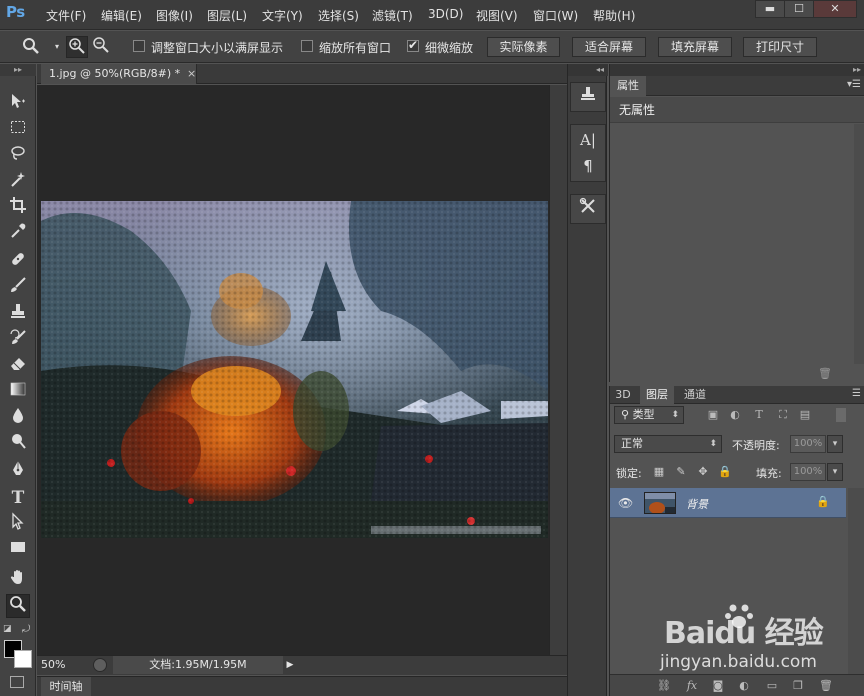 This screenshot has width=864, height=696. Describe the element at coordinates (668, 444) in the screenshot. I see `blend-mode-dropdown: 正常 ⬍` at that location.